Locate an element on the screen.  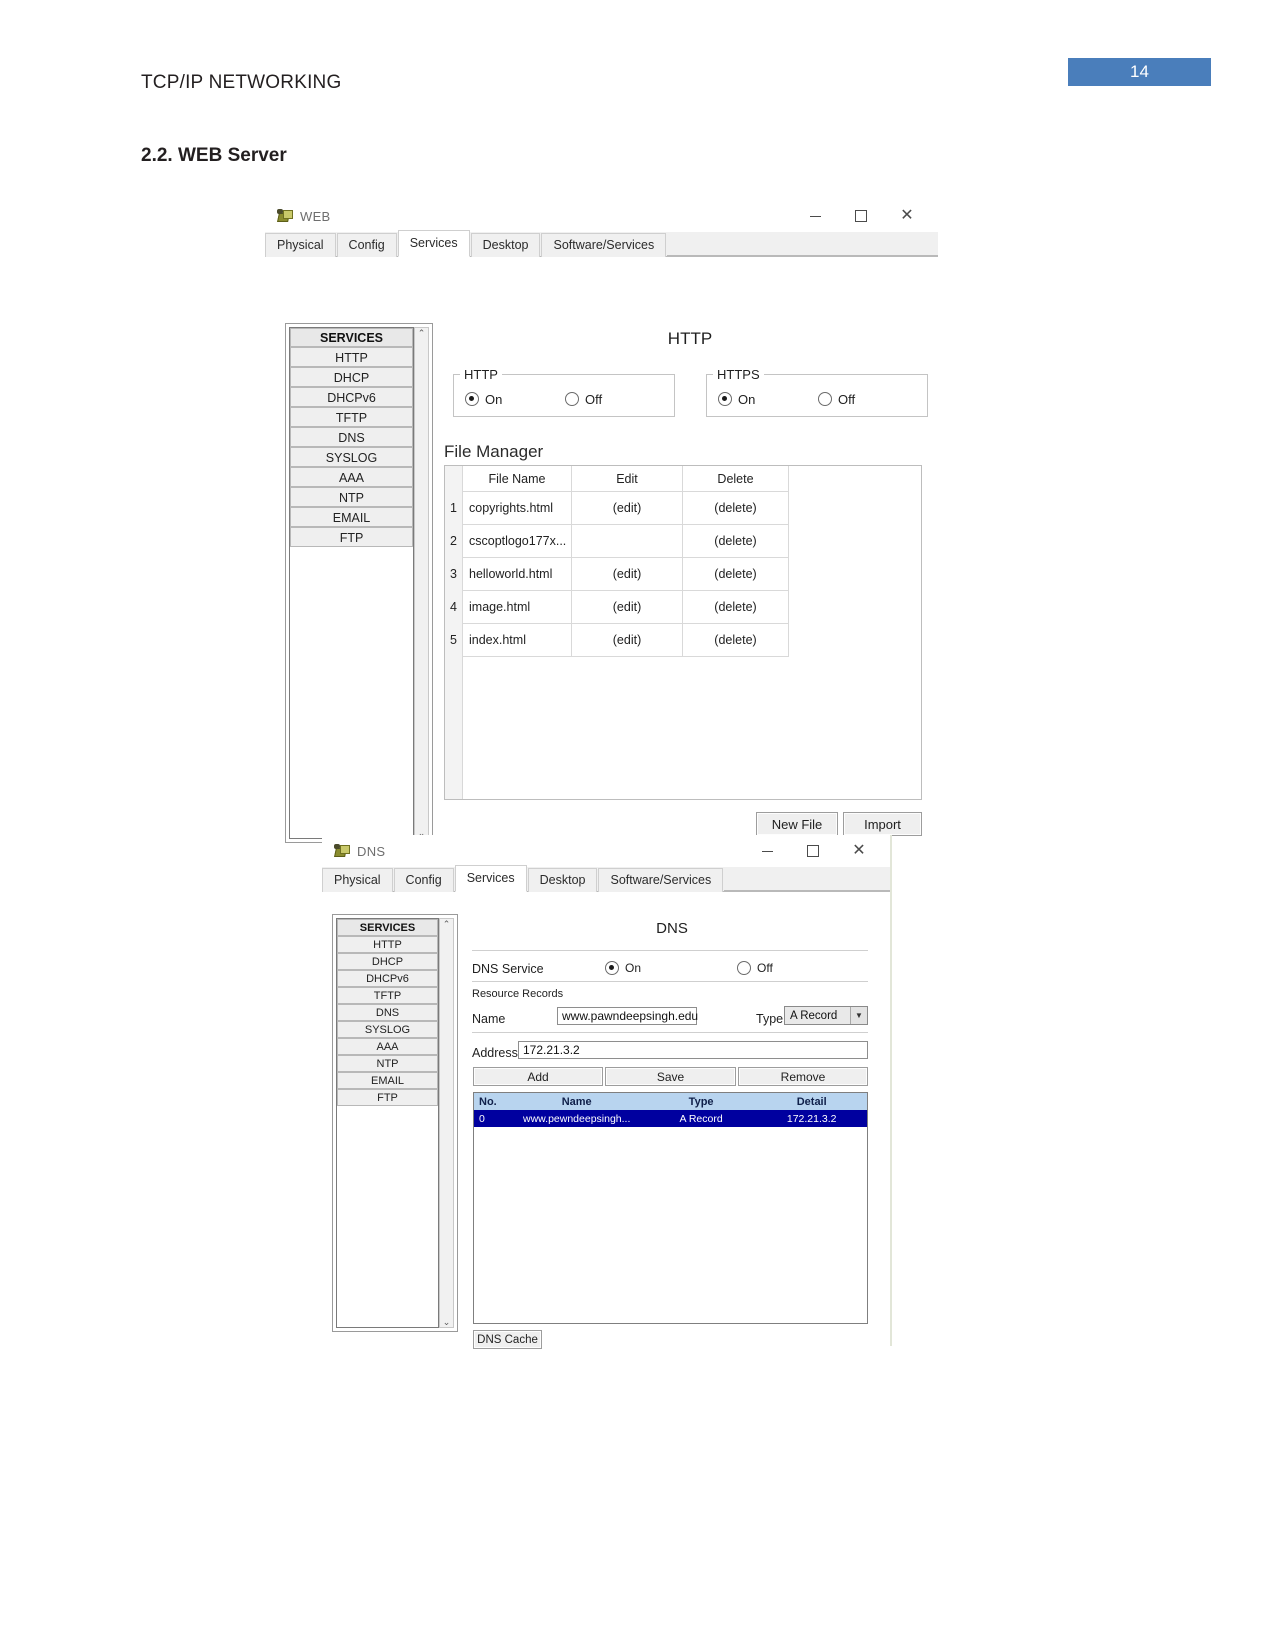
name-label: Name is located at coordinates (489, 1019).